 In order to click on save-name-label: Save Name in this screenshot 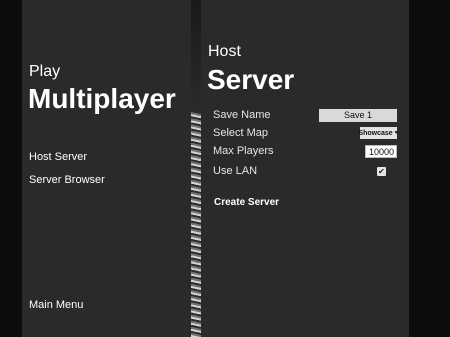, I will do `click(242, 115)`.